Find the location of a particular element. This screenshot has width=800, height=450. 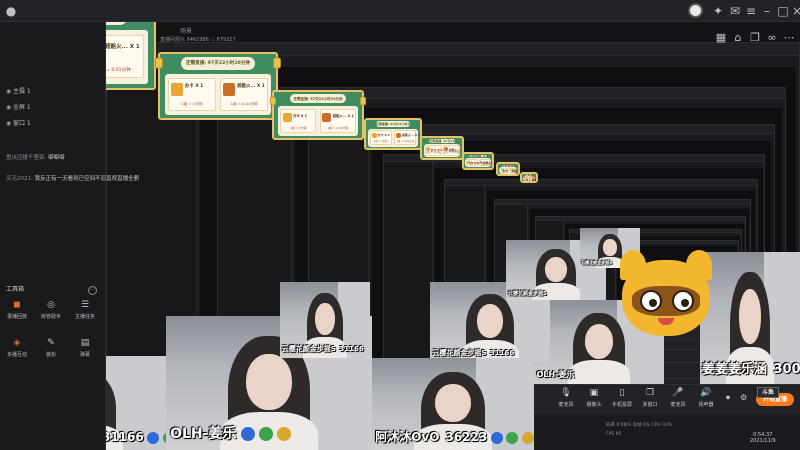

multi-icon: ◈ is located at coordinates (17, 343).